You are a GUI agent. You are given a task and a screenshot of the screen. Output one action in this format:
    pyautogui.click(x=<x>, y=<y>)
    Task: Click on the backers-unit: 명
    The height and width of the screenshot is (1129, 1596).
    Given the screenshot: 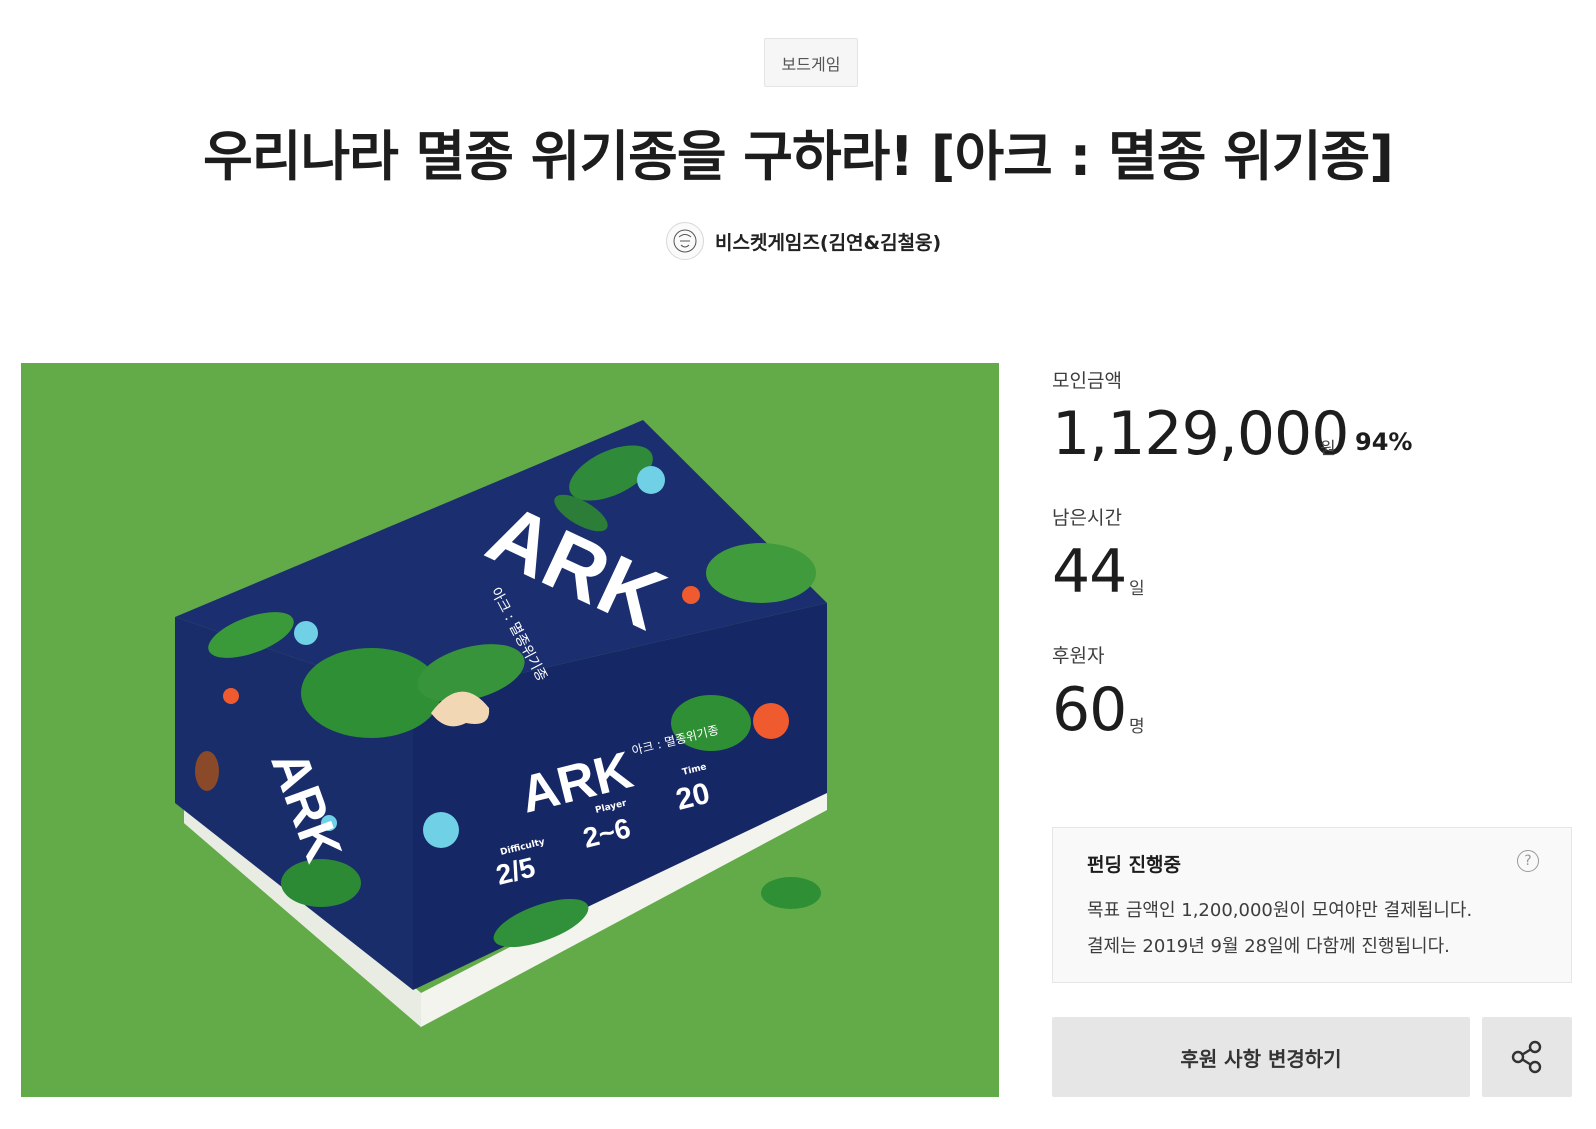 What is the action you would take?
    pyautogui.click(x=1137, y=727)
    